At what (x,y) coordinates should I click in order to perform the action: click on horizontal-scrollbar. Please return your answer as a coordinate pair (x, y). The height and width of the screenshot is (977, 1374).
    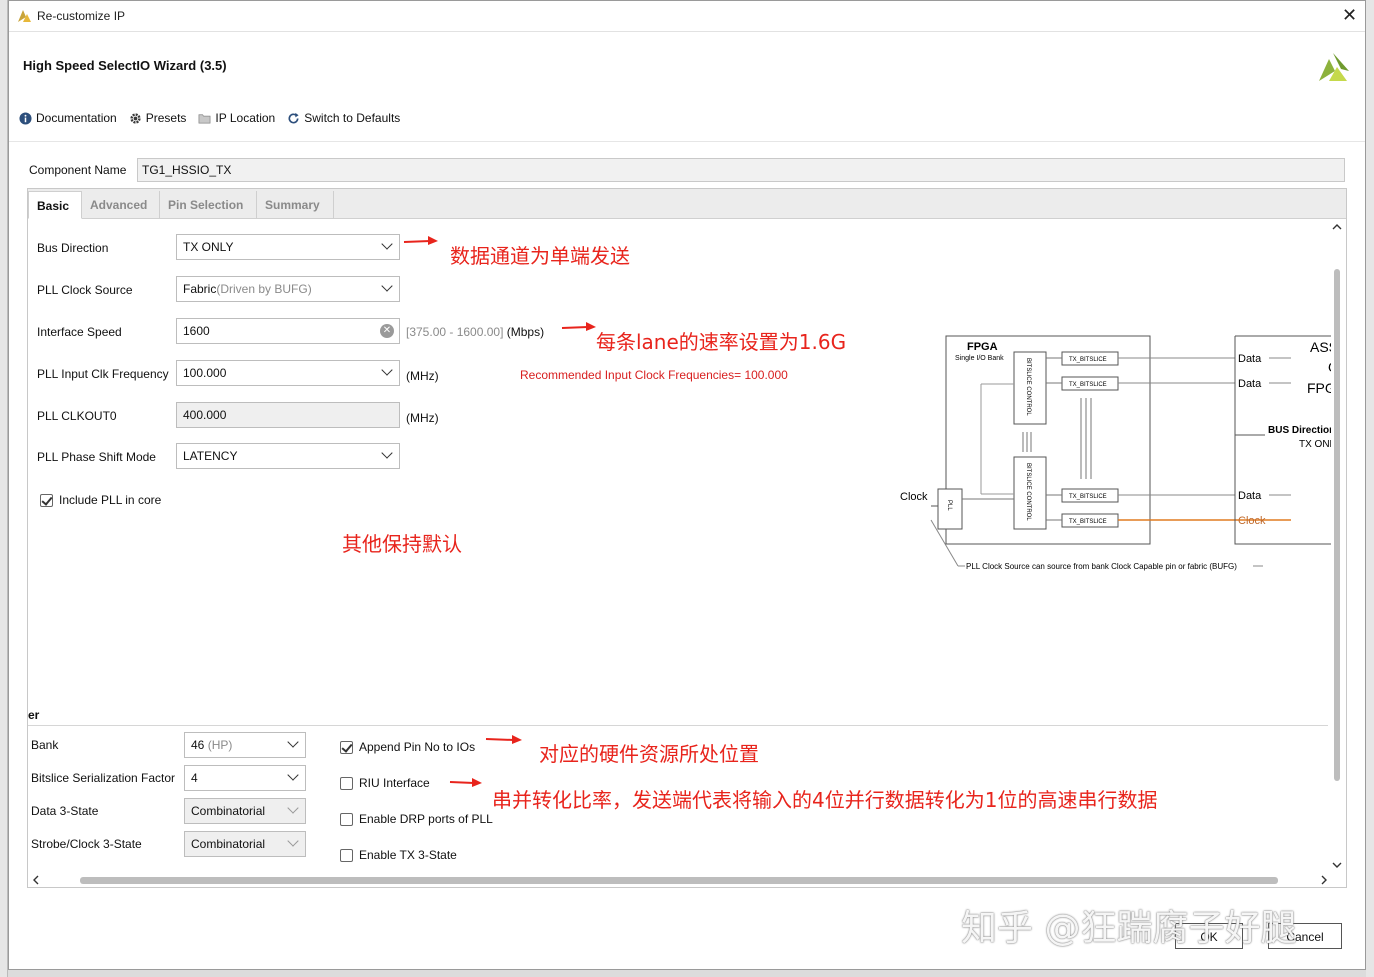
    Looking at the image, I should click on (687, 880).